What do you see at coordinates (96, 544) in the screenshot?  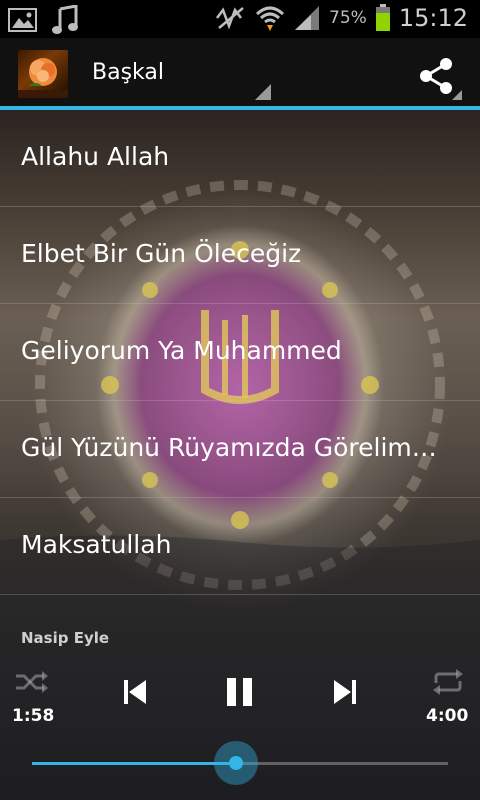 I see `list-item-label: Maksatullah` at bounding box center [96, 544].